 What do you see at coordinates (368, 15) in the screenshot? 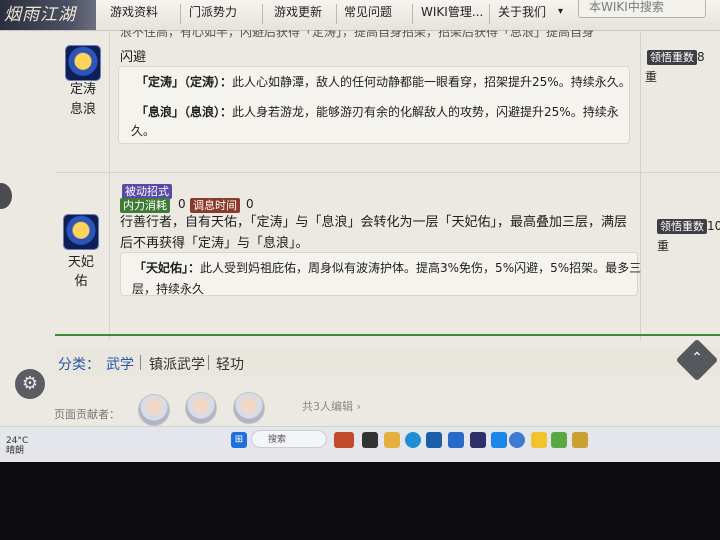
I see `nav-faq: 常见问题` at bounding box center [368, 15].